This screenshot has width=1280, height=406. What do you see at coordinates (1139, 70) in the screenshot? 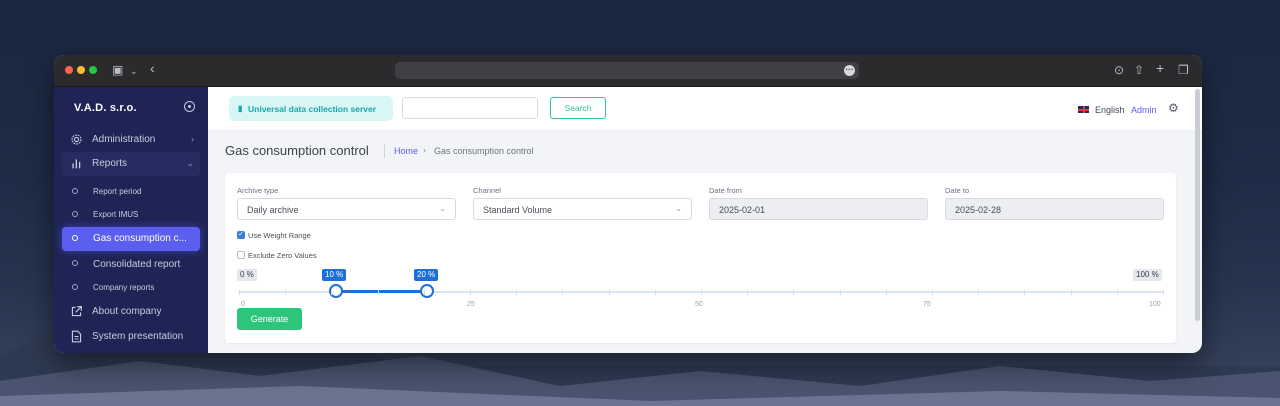
I see `share-icon: ⇧` at bounding box center [1139, 70].